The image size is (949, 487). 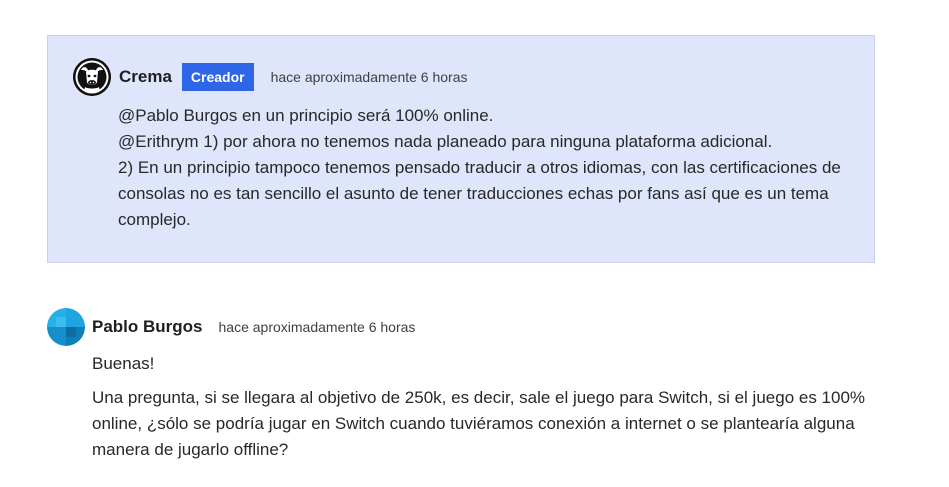 What do you see at coordinates (66, 327) in the screenshot?
I see `default-avatar-icon` at bounding box center [66, 327].